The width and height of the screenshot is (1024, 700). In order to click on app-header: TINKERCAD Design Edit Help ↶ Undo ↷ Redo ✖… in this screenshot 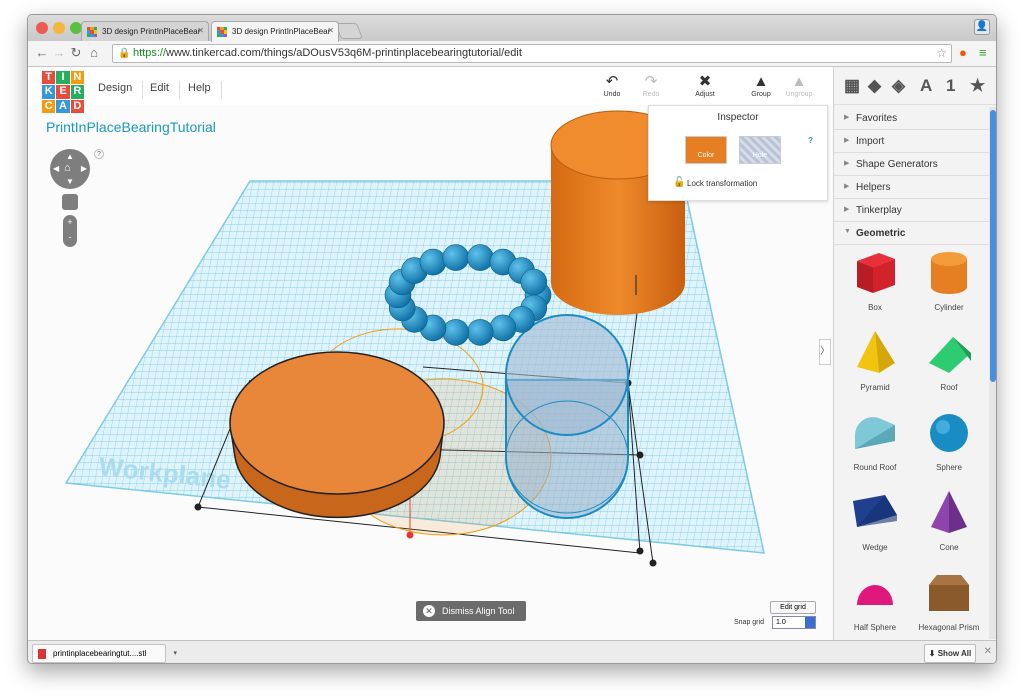, I will do `click(430, 90)`.